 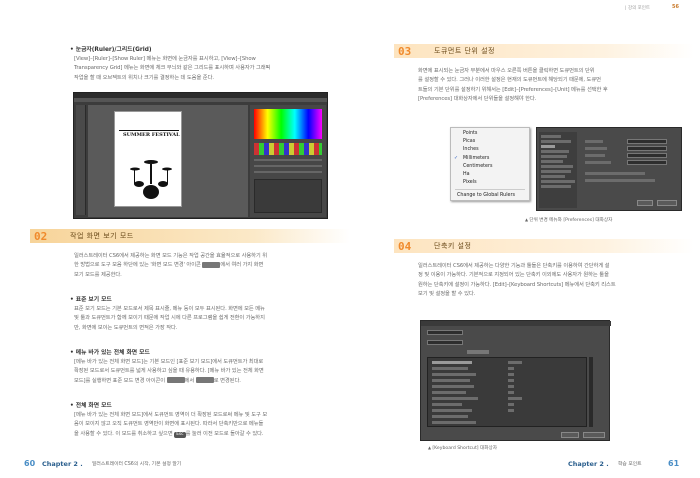 What do you see at coordinates (507, 392) in the screenshot?
I see `shortcut-list` at bounding box center [507, 392].